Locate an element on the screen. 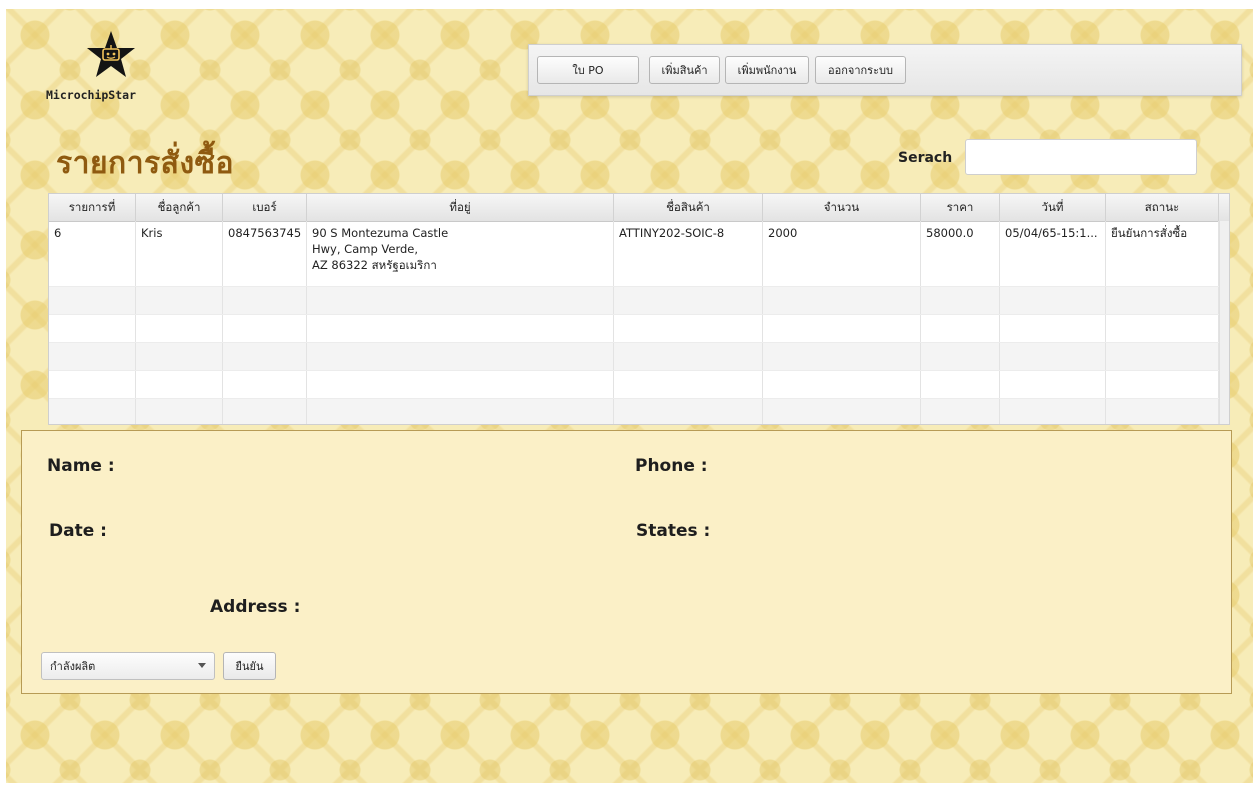  cell-phone: 0847563745 is located at coordinates (265, 253).